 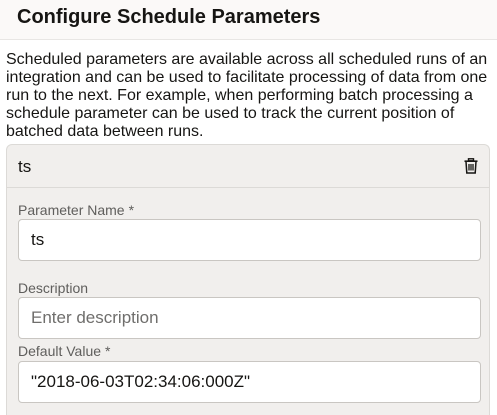 What do you see at coordinates (249, 240) in the screenshot?
I see `parameter-name-input` at bounding box center [249, 240].